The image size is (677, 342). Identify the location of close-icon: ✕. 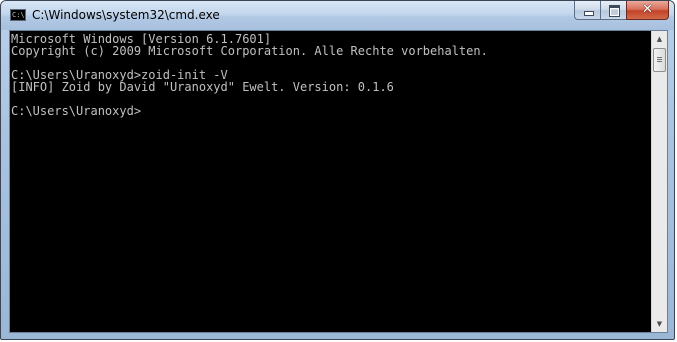
(647, 9).